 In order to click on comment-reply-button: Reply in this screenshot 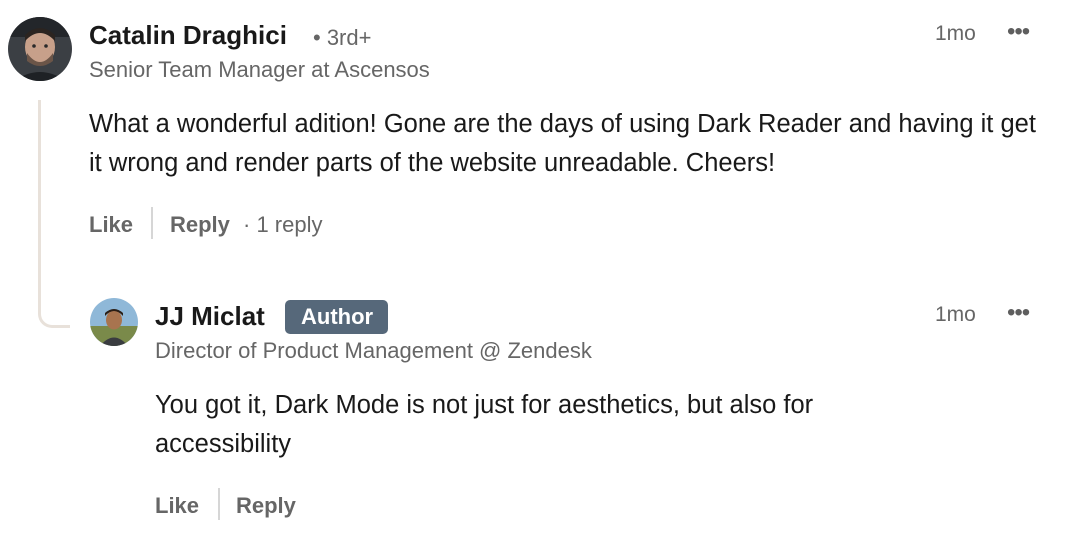, I will do `click(200, 225)`.